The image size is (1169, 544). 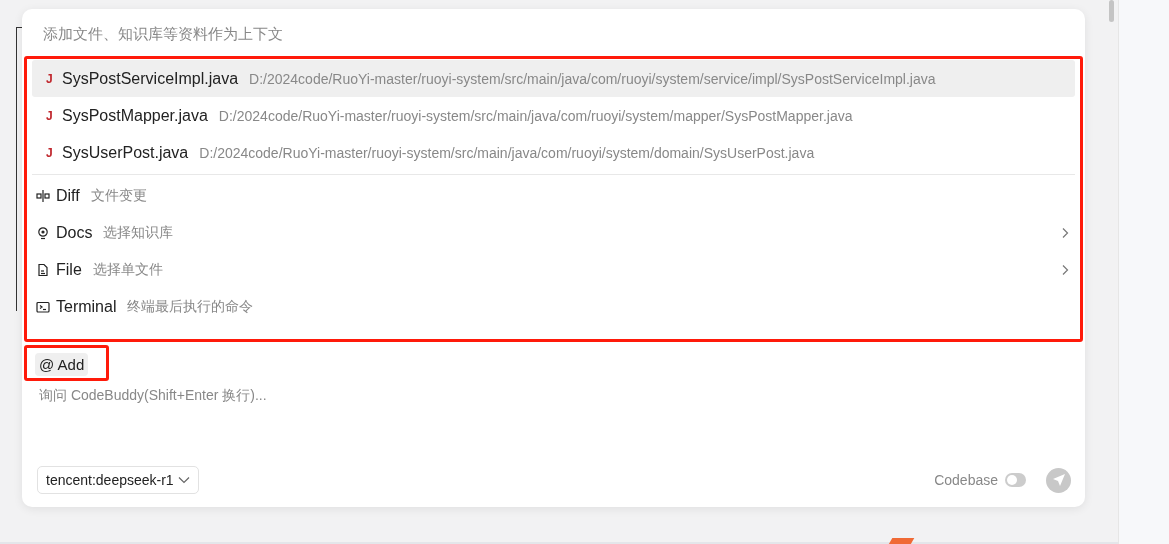 What do you see at coordinates (553, 195) in the screenshot?
I see `command-item: Diff 文件变更` at bounding box center [553, 195].